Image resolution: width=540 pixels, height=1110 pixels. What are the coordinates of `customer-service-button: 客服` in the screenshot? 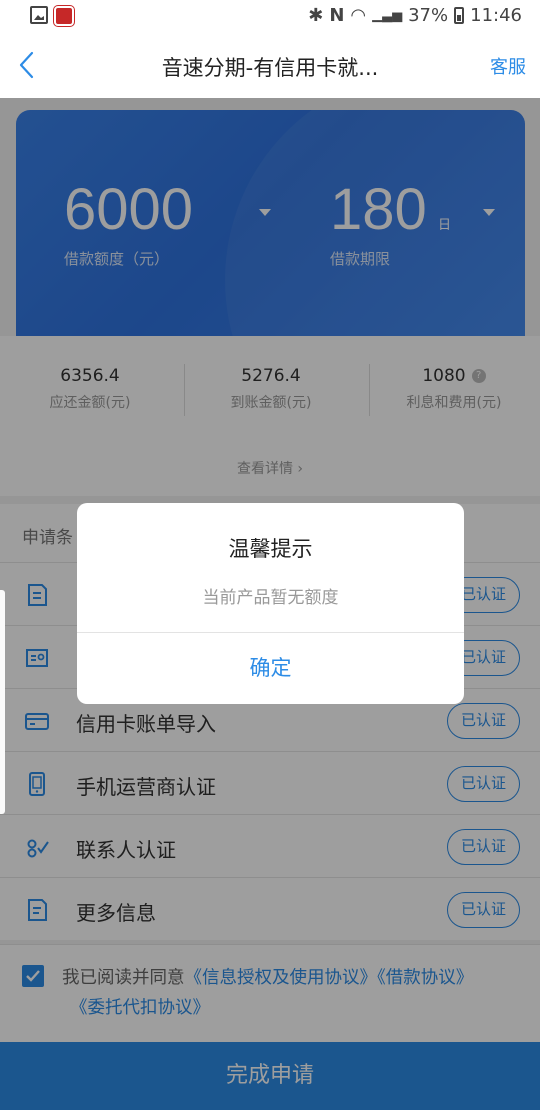 It's located at (508, 66).